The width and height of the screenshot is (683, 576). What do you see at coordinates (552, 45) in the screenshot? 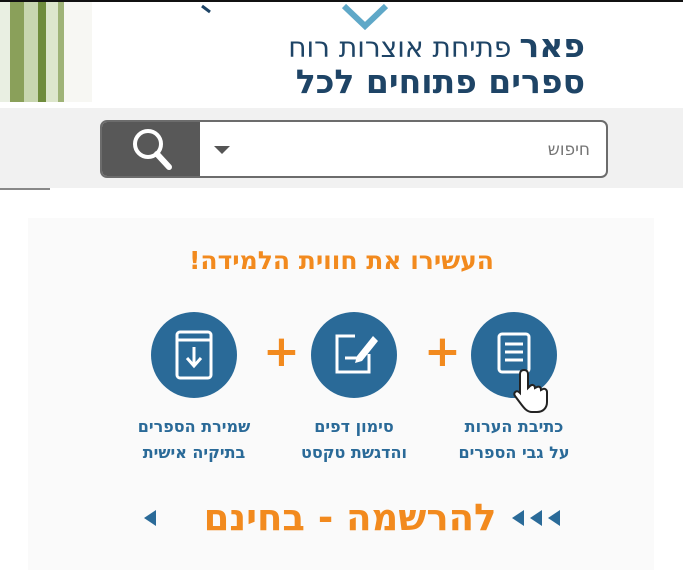
I see `brand-logo: פאר` at bounding box center [552, 45].